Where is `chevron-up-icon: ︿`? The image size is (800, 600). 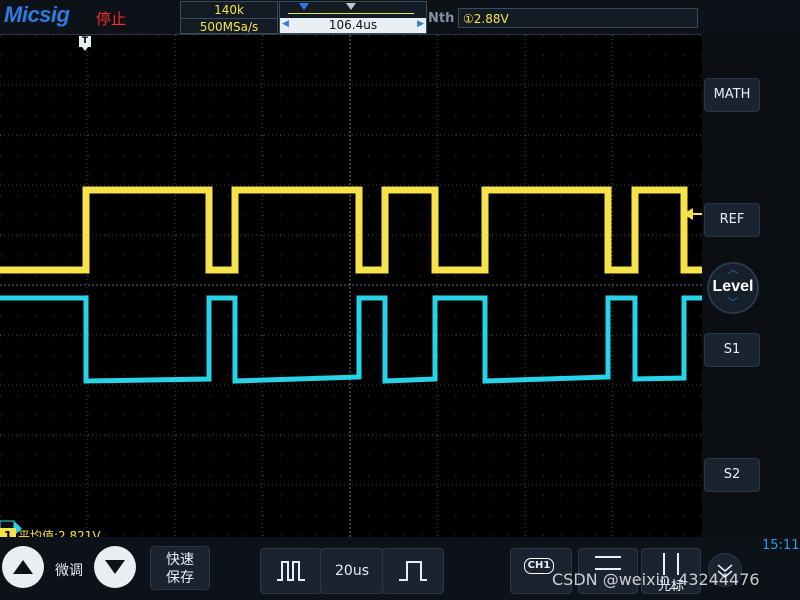
chevron-up-icon: ︿ is located at coordinates (733, 270).